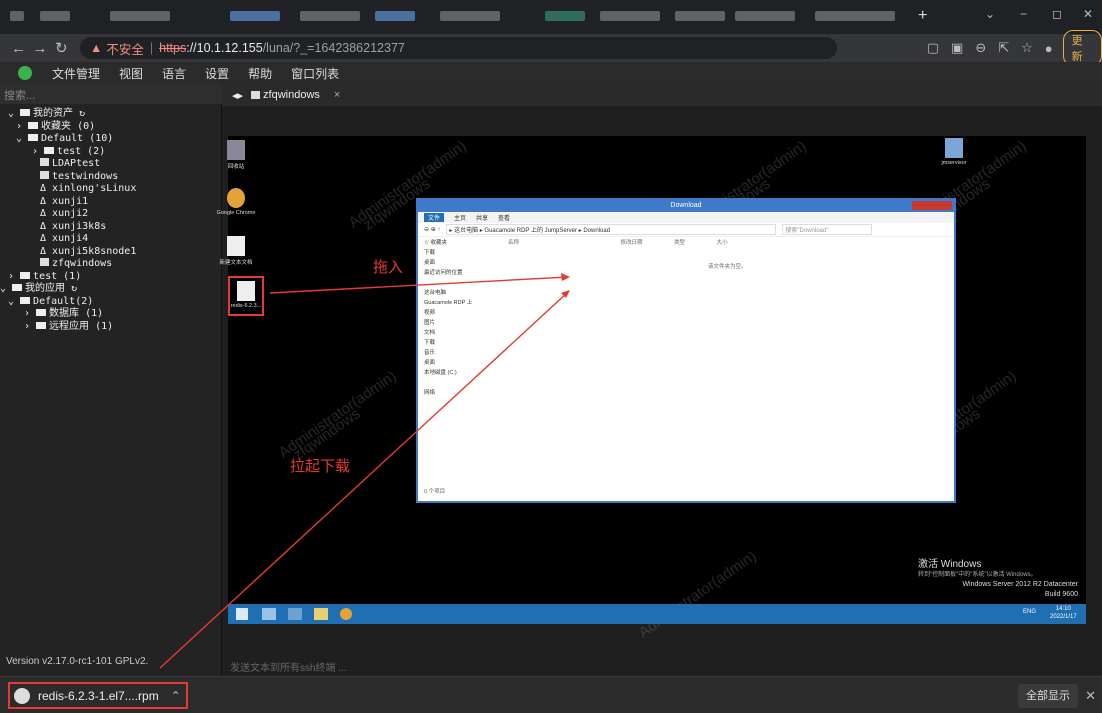 This screenshot has height=713, width=1102. I want to click on download-filename: redis-6.2.3-1.el7....rpm, so click(98, 695).